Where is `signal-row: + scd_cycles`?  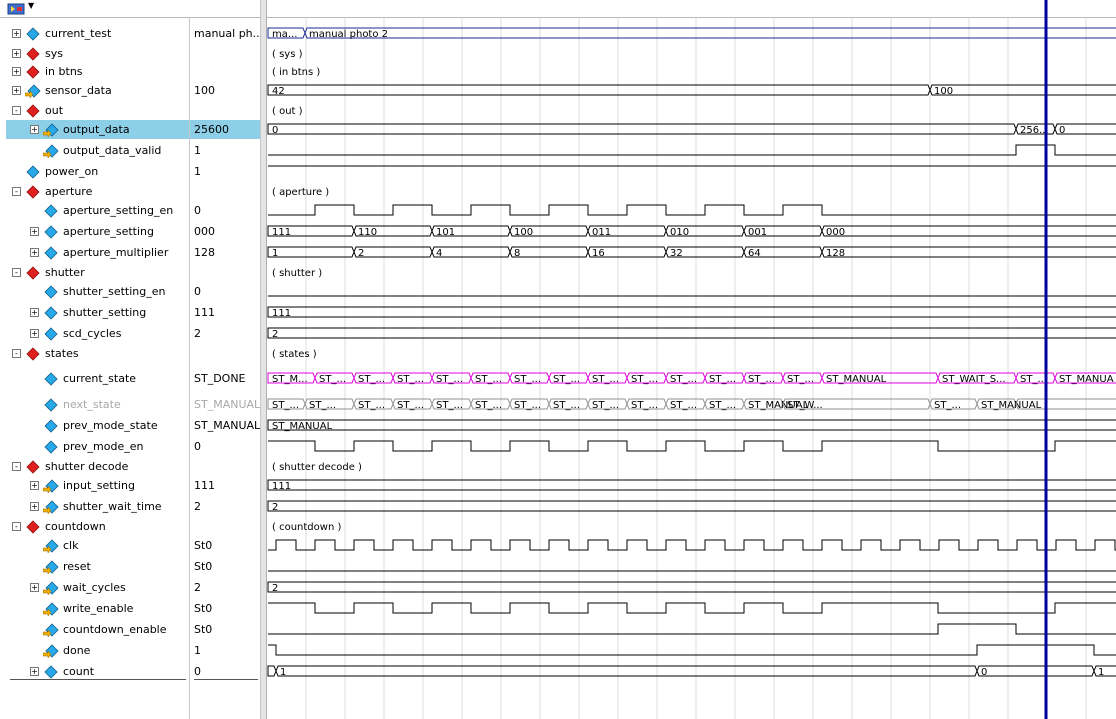 signal-row: + scd_cycles is located at coordinates (94, 333).